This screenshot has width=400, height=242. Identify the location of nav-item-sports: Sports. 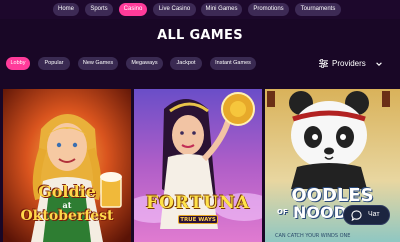
(99, 9).